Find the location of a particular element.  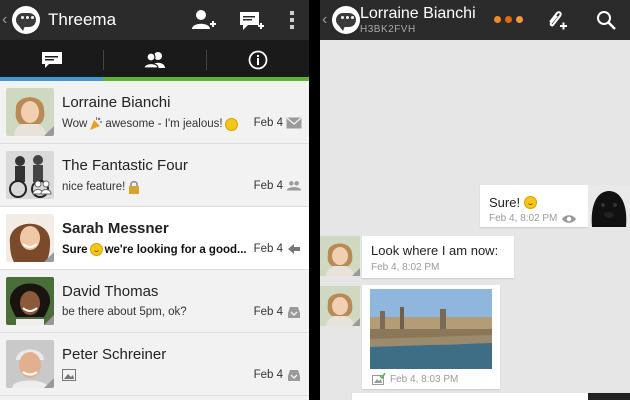

chat-icon is located at coordinates (51, 60).